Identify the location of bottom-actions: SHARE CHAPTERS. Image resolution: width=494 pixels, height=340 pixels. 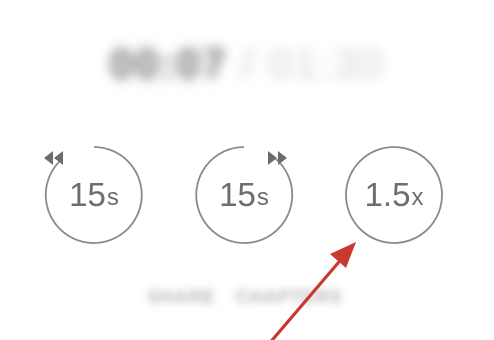
(245, 297).